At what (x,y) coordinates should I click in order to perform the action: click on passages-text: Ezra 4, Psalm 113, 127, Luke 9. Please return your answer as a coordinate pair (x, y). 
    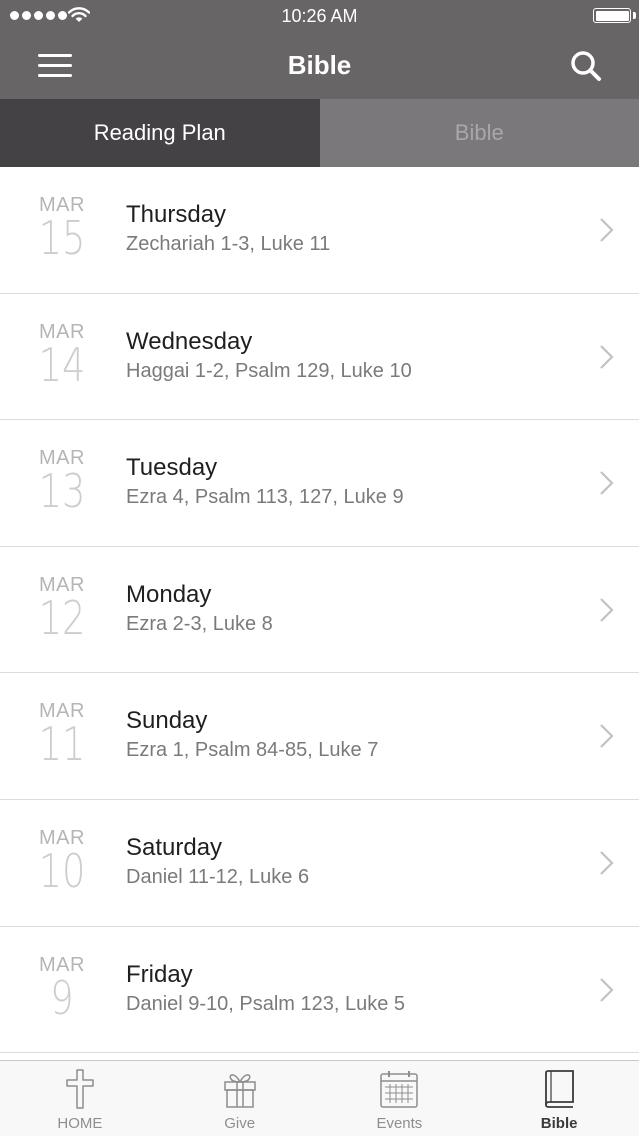
    Looking at the image, I should click on (265, 497).